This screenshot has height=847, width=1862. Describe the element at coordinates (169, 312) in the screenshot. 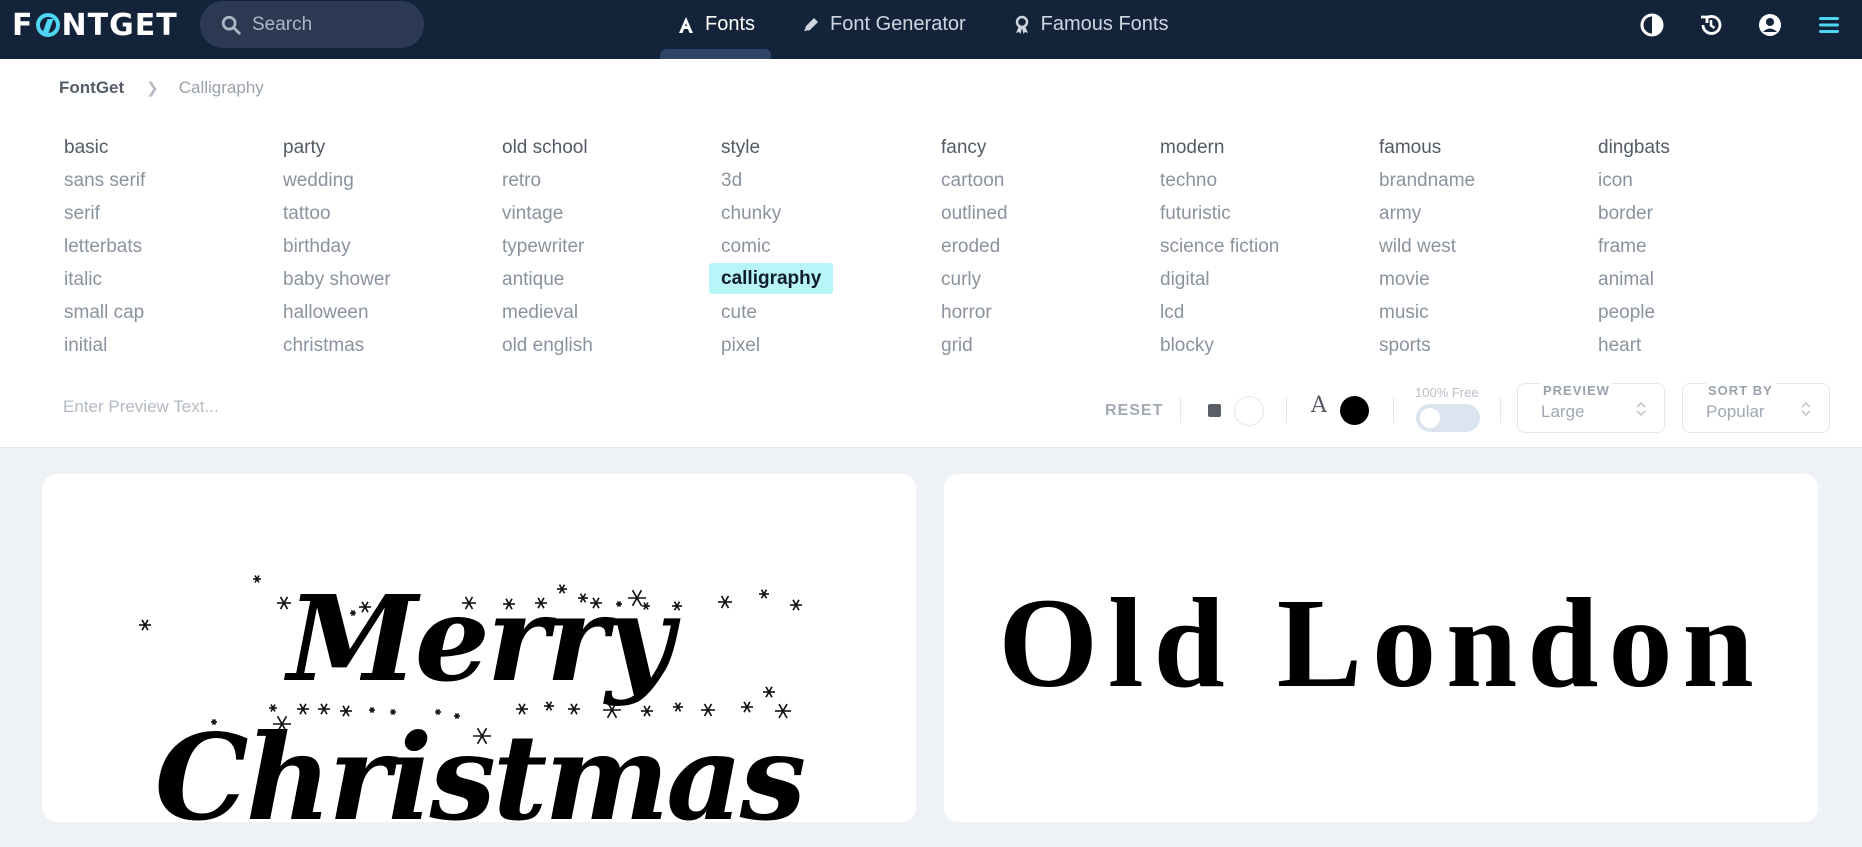

I see `category-row: small cap` at that location.